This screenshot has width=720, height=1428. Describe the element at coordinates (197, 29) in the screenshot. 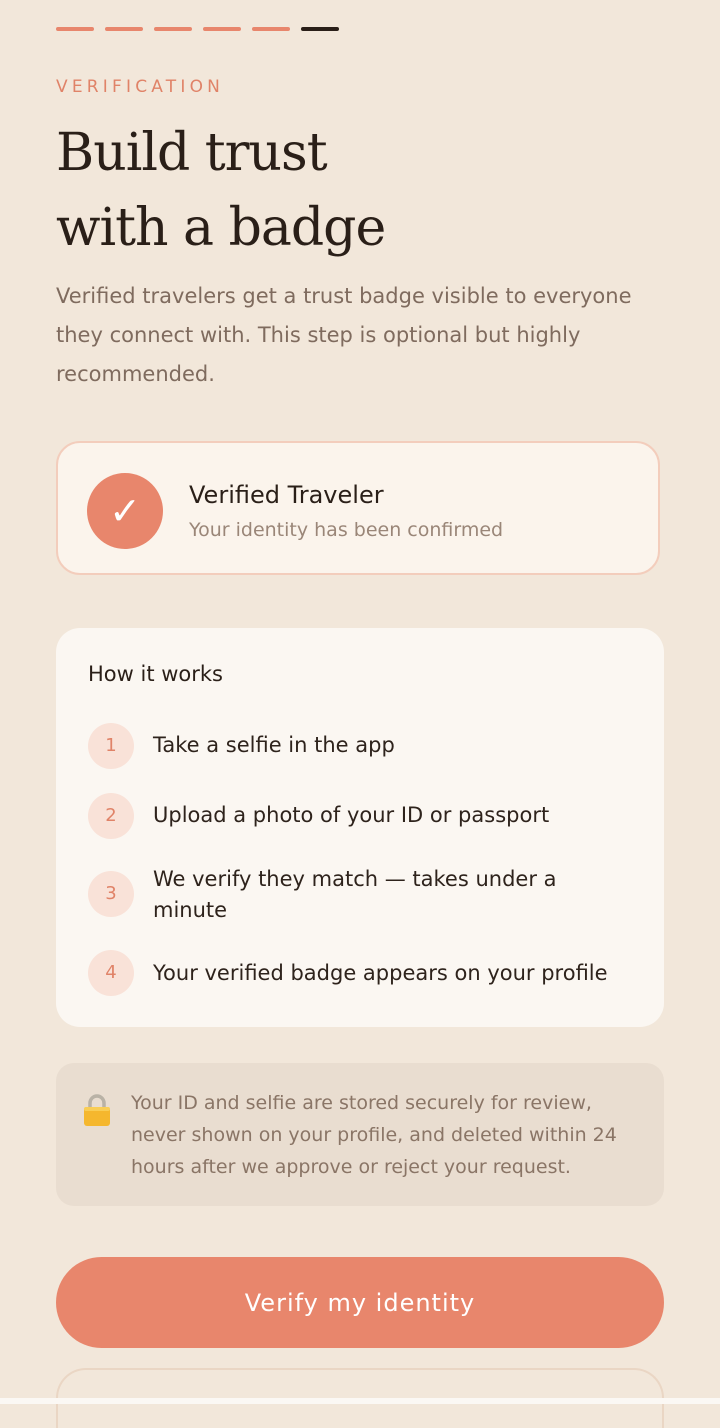

I see `progress-indicator` at that location.